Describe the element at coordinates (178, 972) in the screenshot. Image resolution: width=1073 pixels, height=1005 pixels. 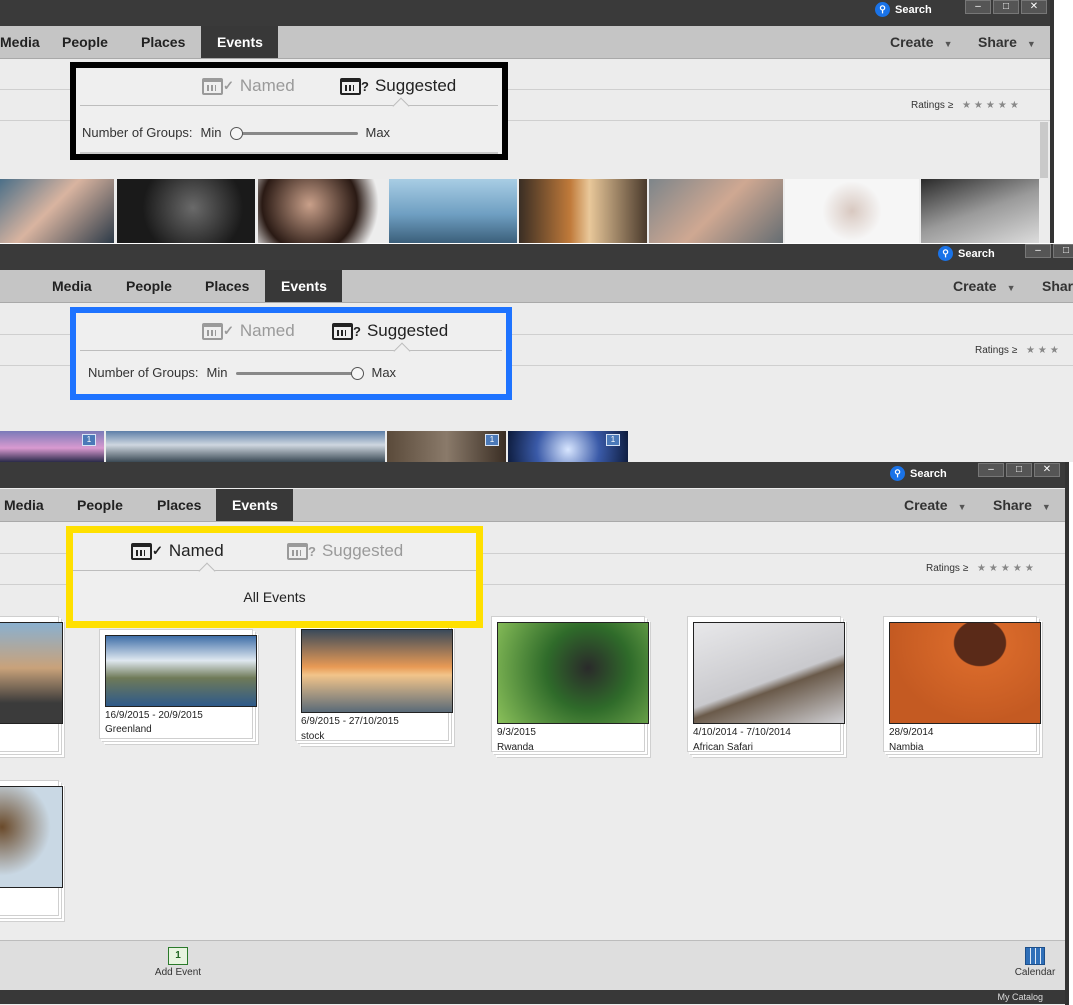
I see `add-event-label: Add Event` at that location.